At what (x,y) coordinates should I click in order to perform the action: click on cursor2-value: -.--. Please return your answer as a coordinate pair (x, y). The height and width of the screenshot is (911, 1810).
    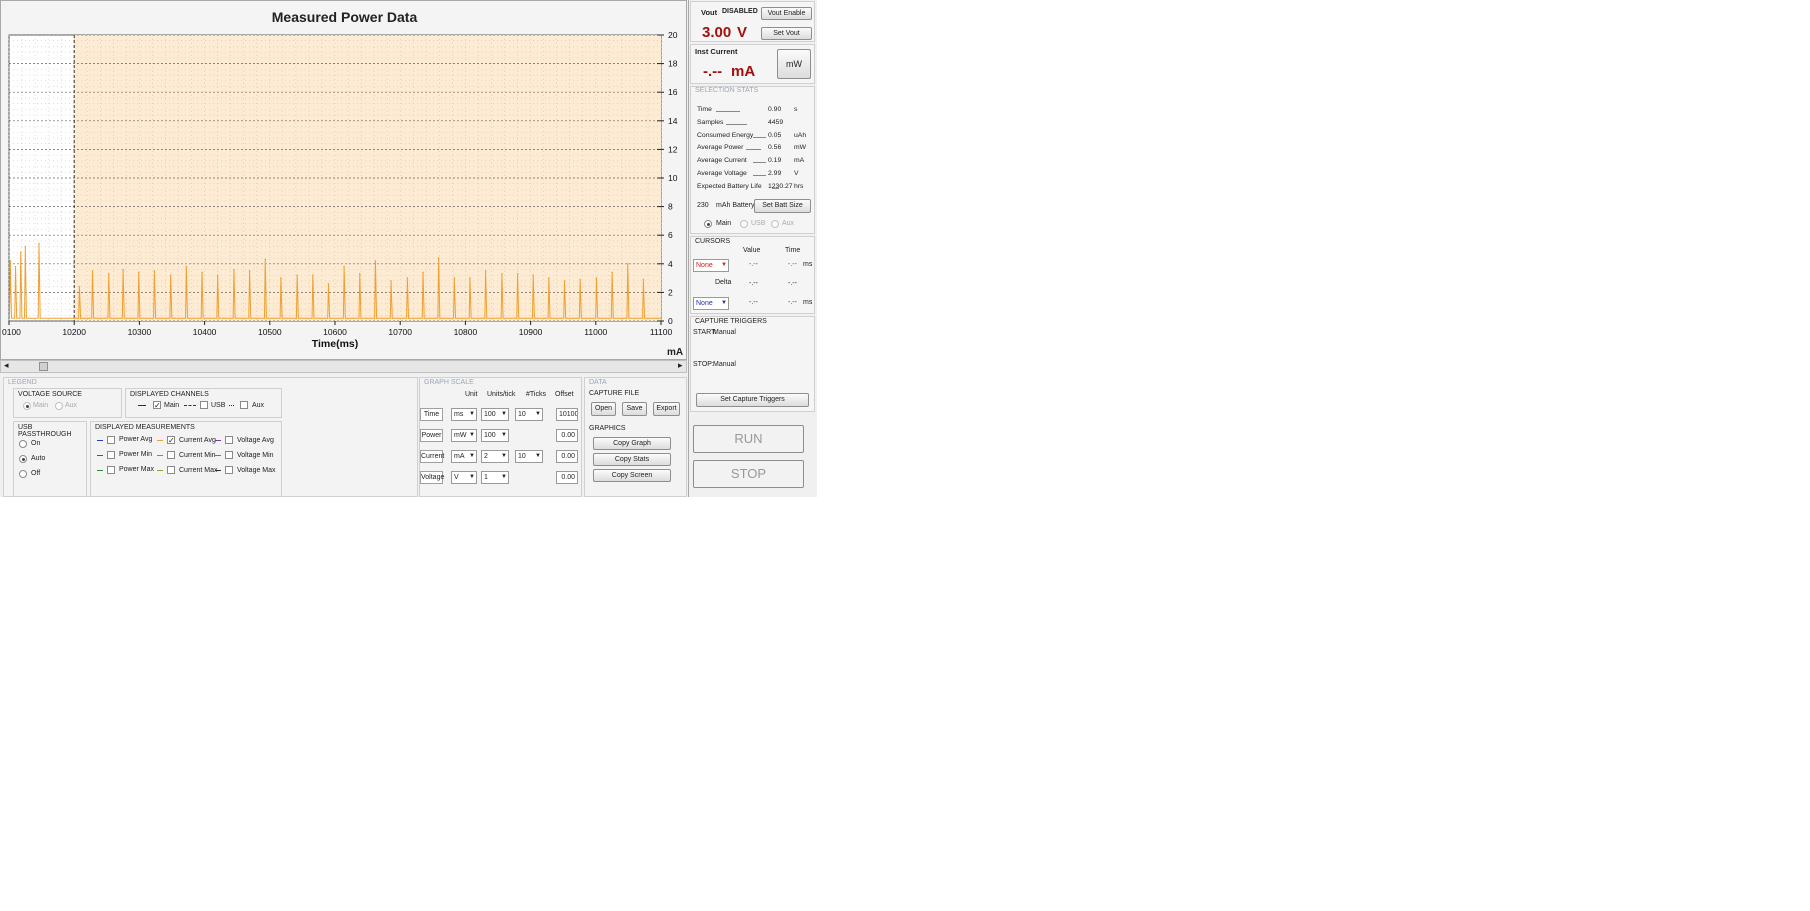
    Looking at the image, I should click on (753, 302).